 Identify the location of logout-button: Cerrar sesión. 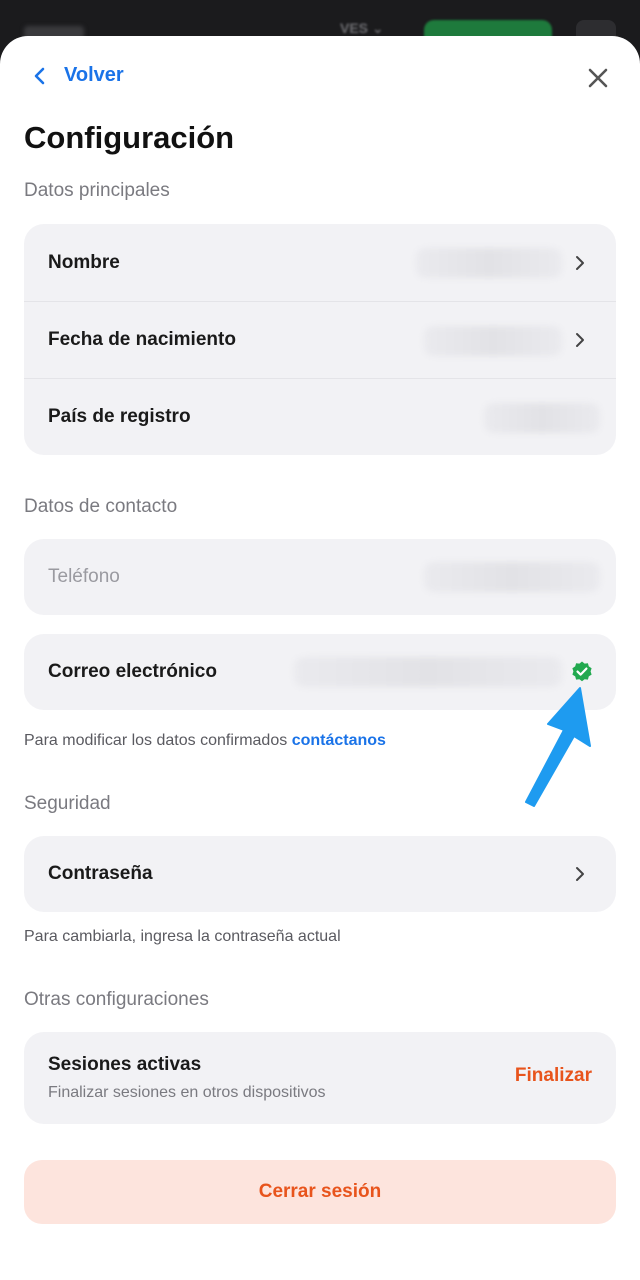
(320, 1192).